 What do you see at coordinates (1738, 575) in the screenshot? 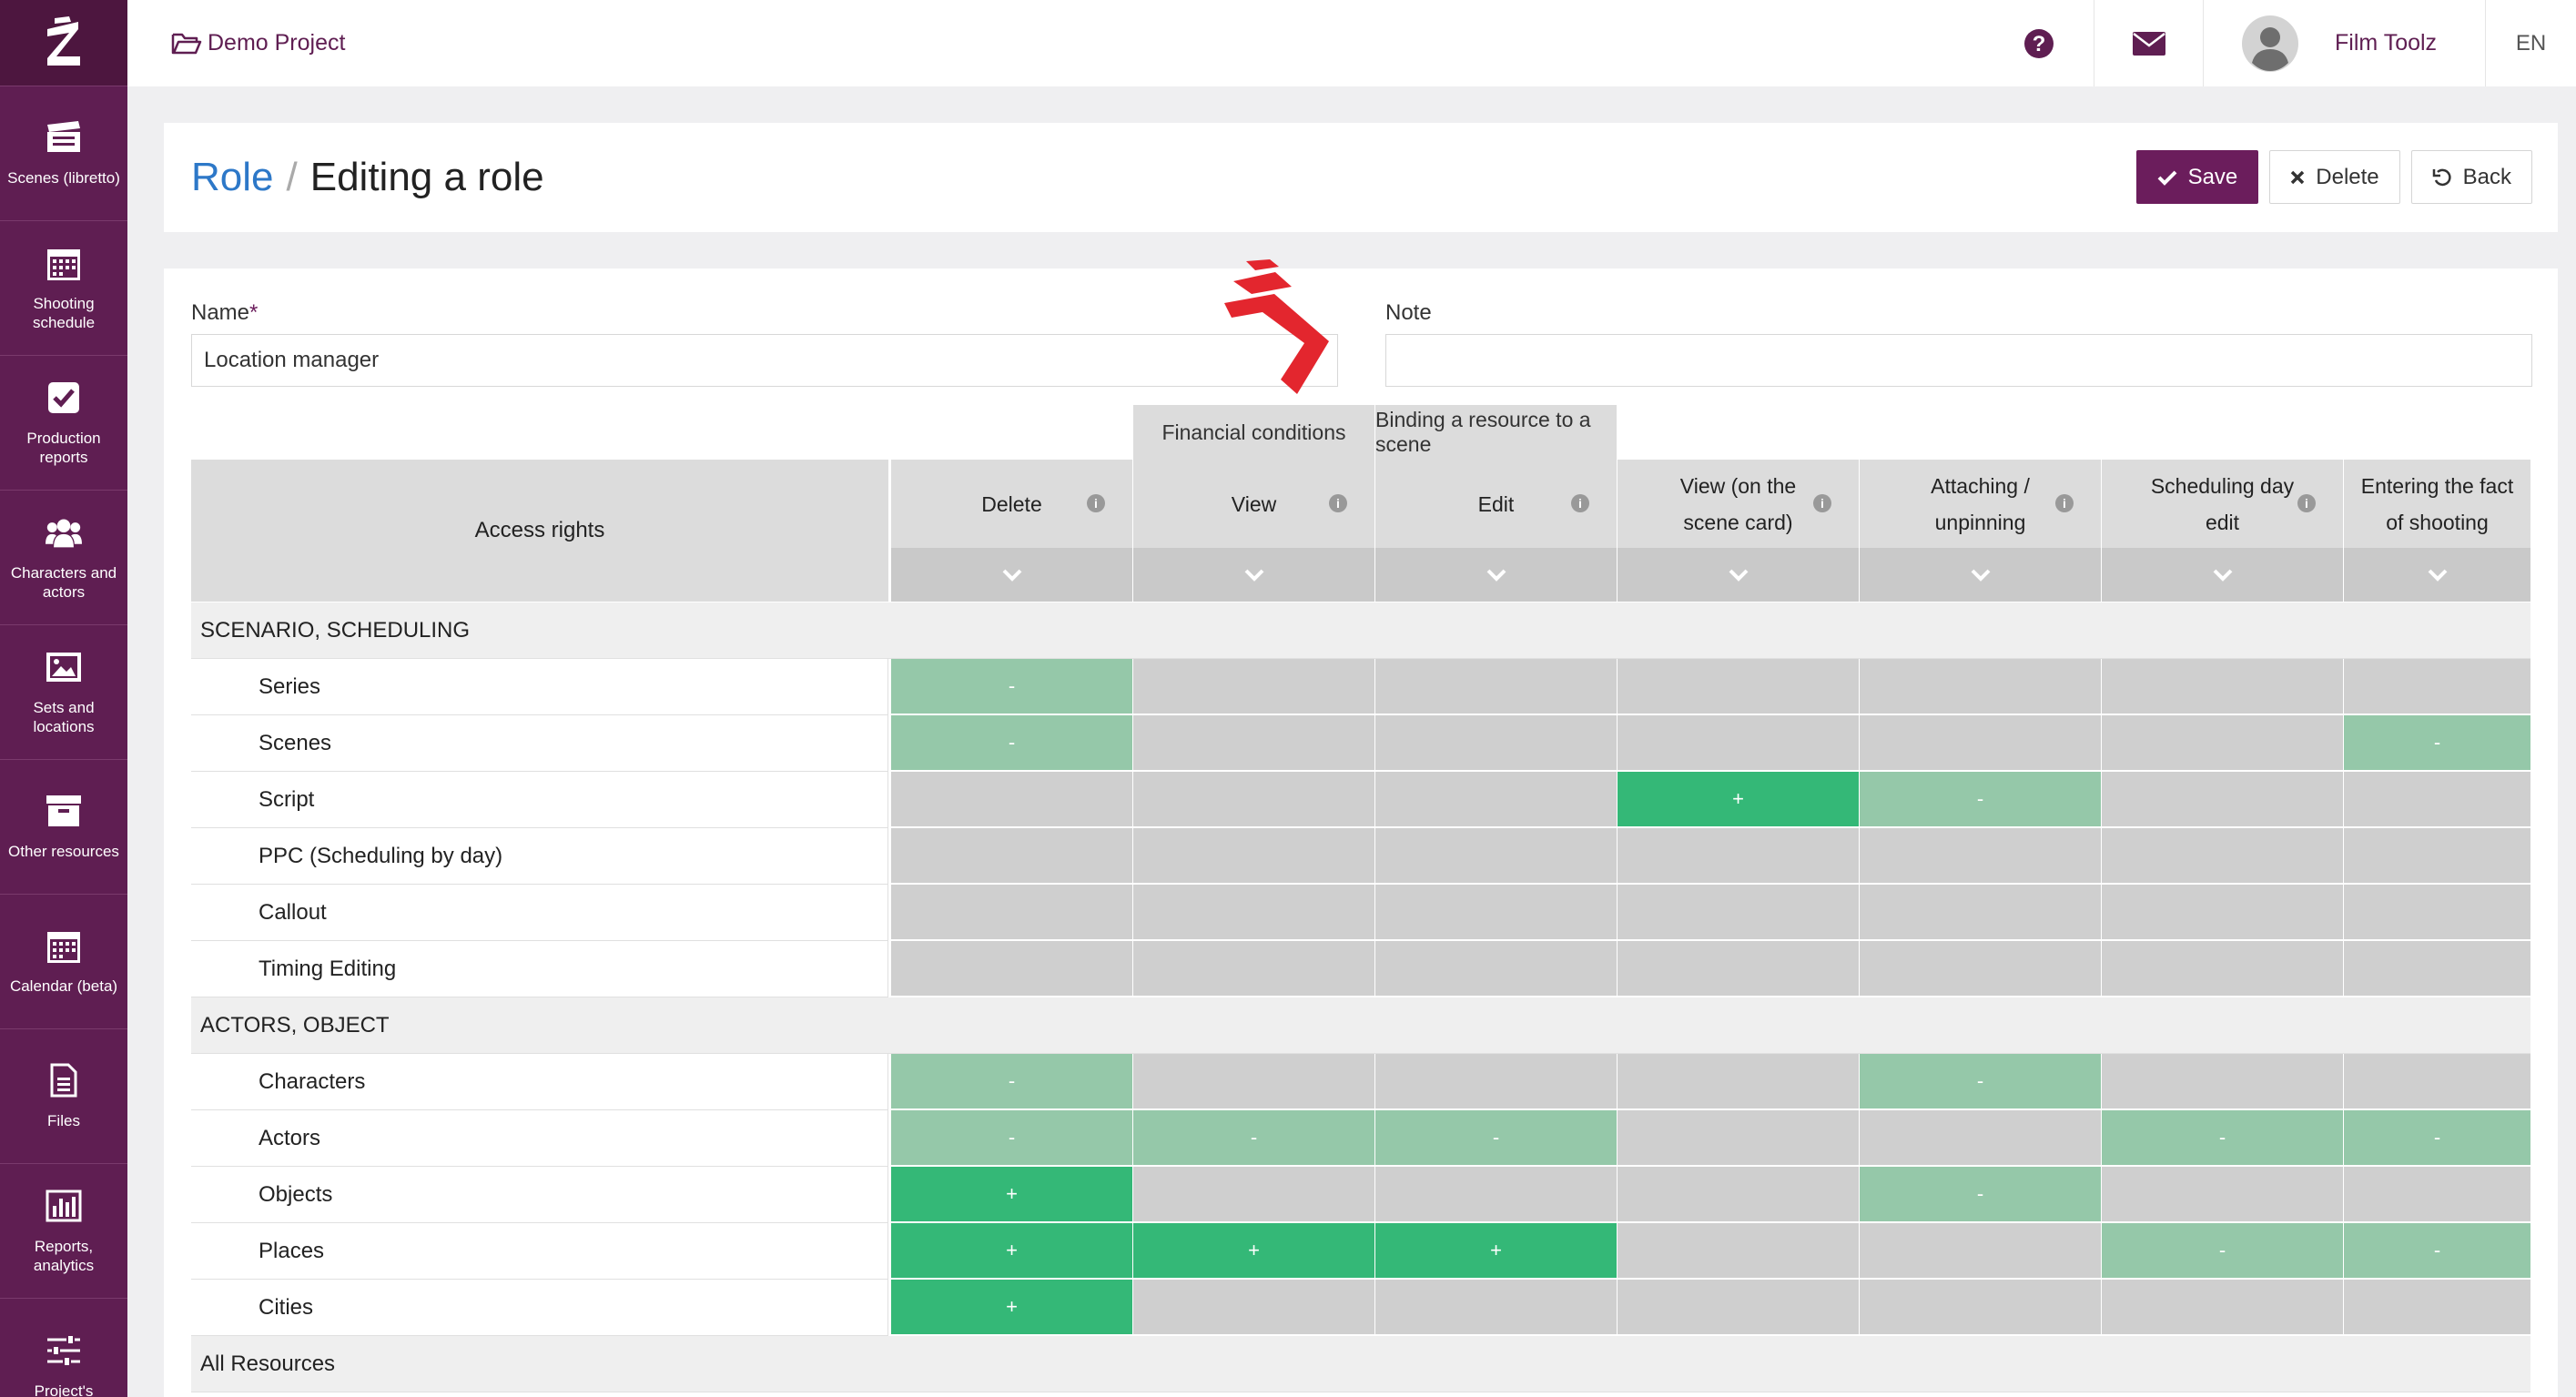
I see `column-toggle-view-scene-card` at bounding box center [1738, 575].